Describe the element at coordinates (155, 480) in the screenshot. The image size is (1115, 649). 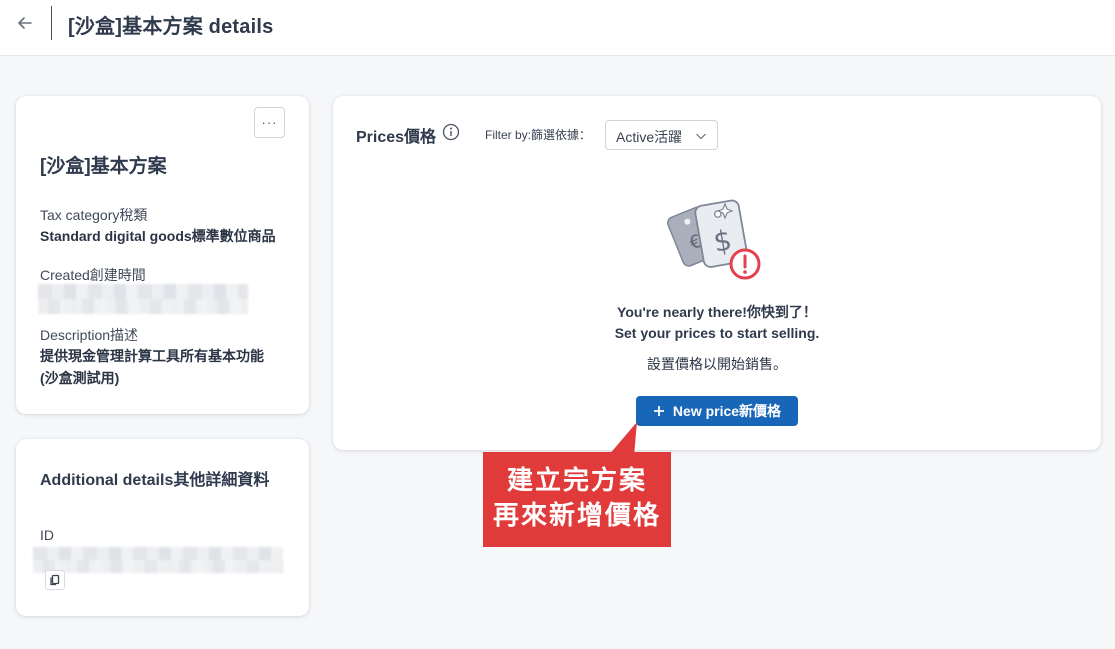
I see `additional-details-title: Additional details其他詳細資料` at that location.